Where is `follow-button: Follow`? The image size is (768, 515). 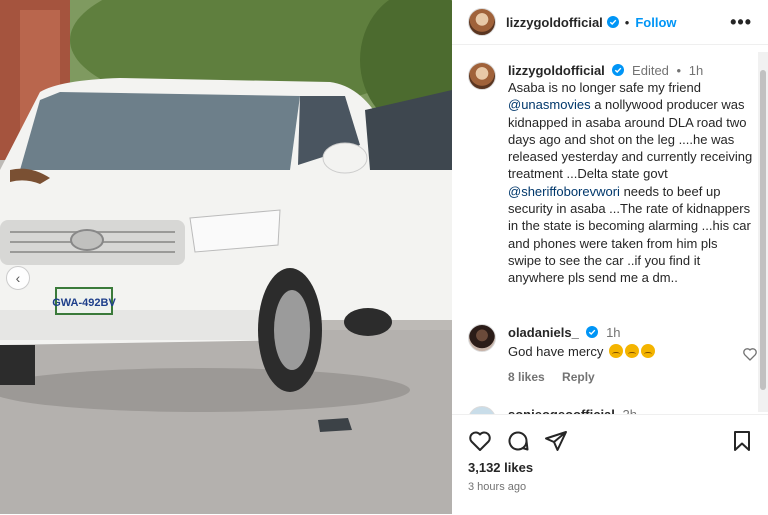 follow-button: Follow is located at coordinates (655, 22).